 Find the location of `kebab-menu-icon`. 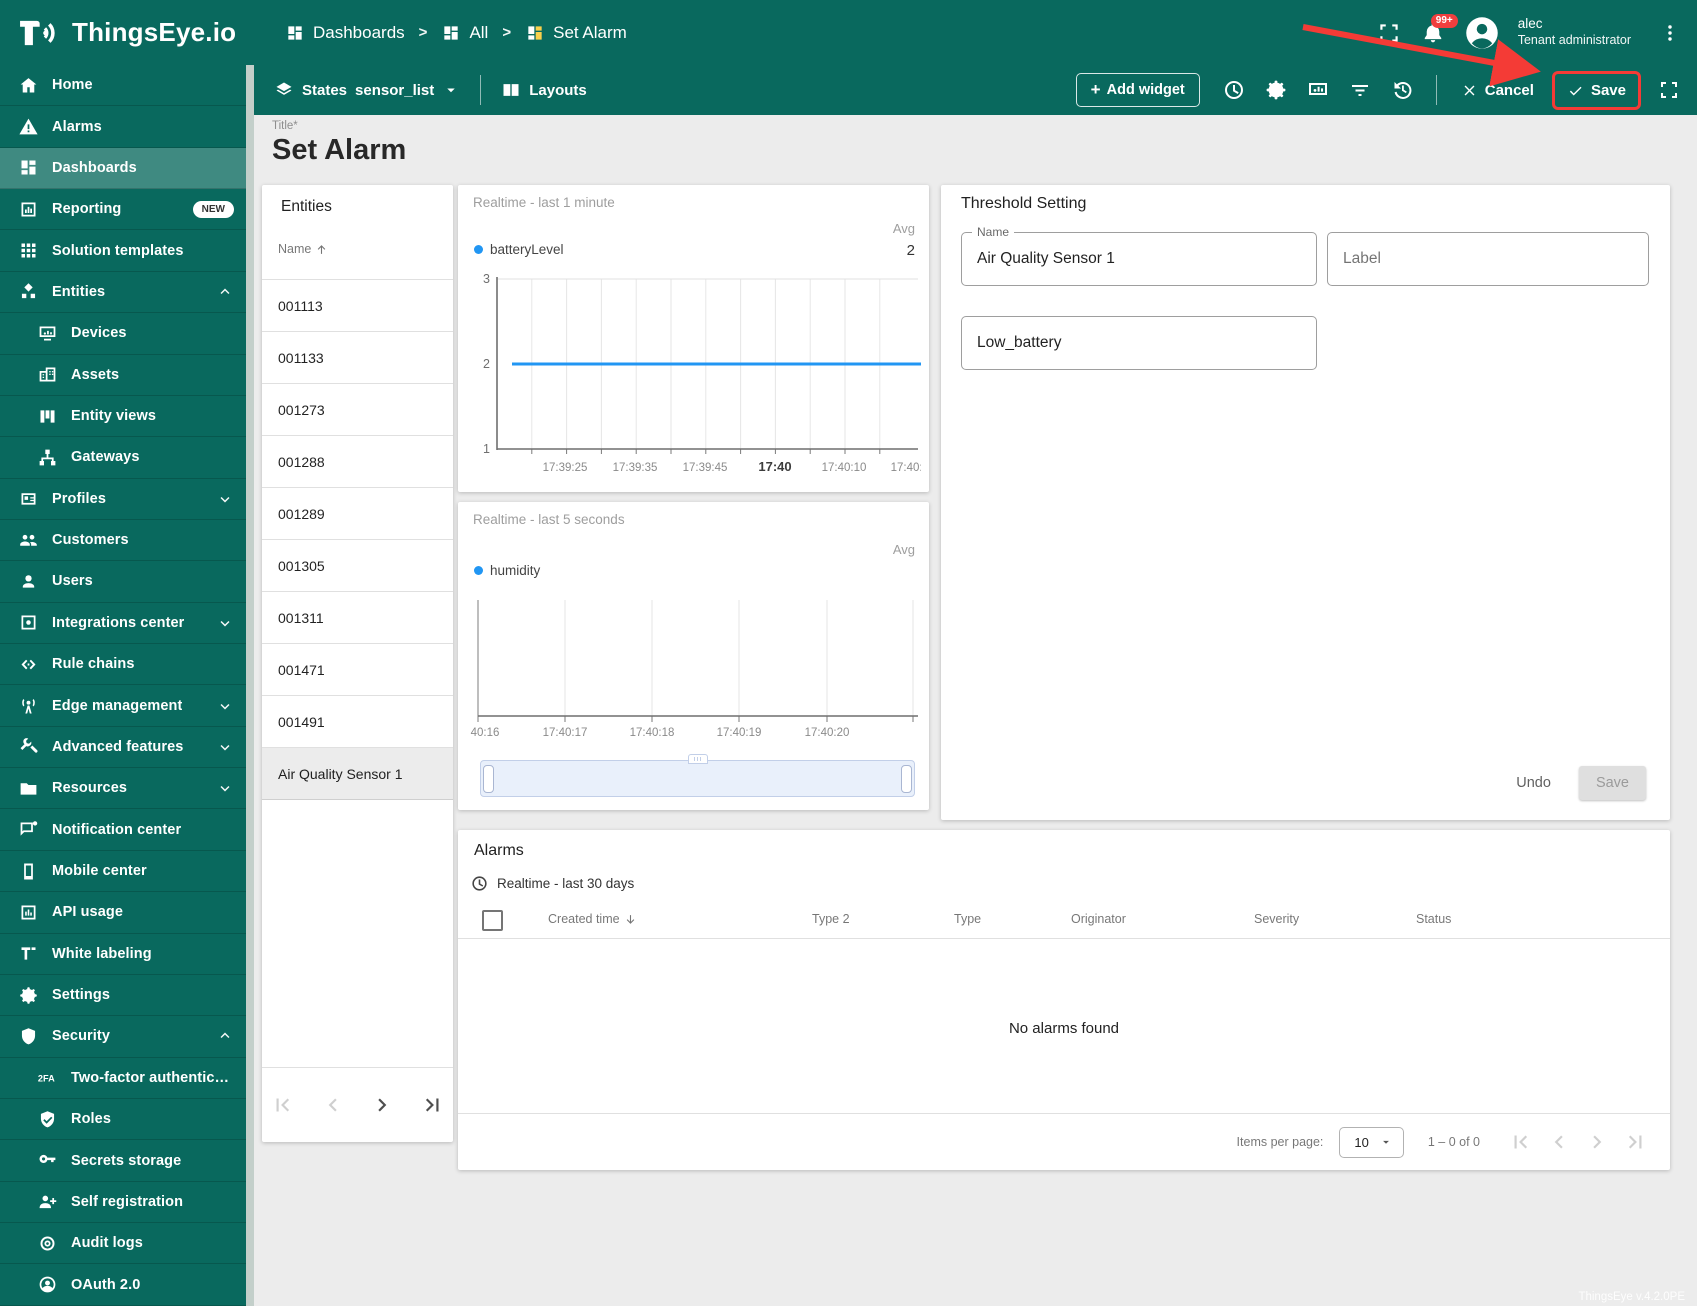

kebab-menu-icon is located at coordinates (1670, 33).